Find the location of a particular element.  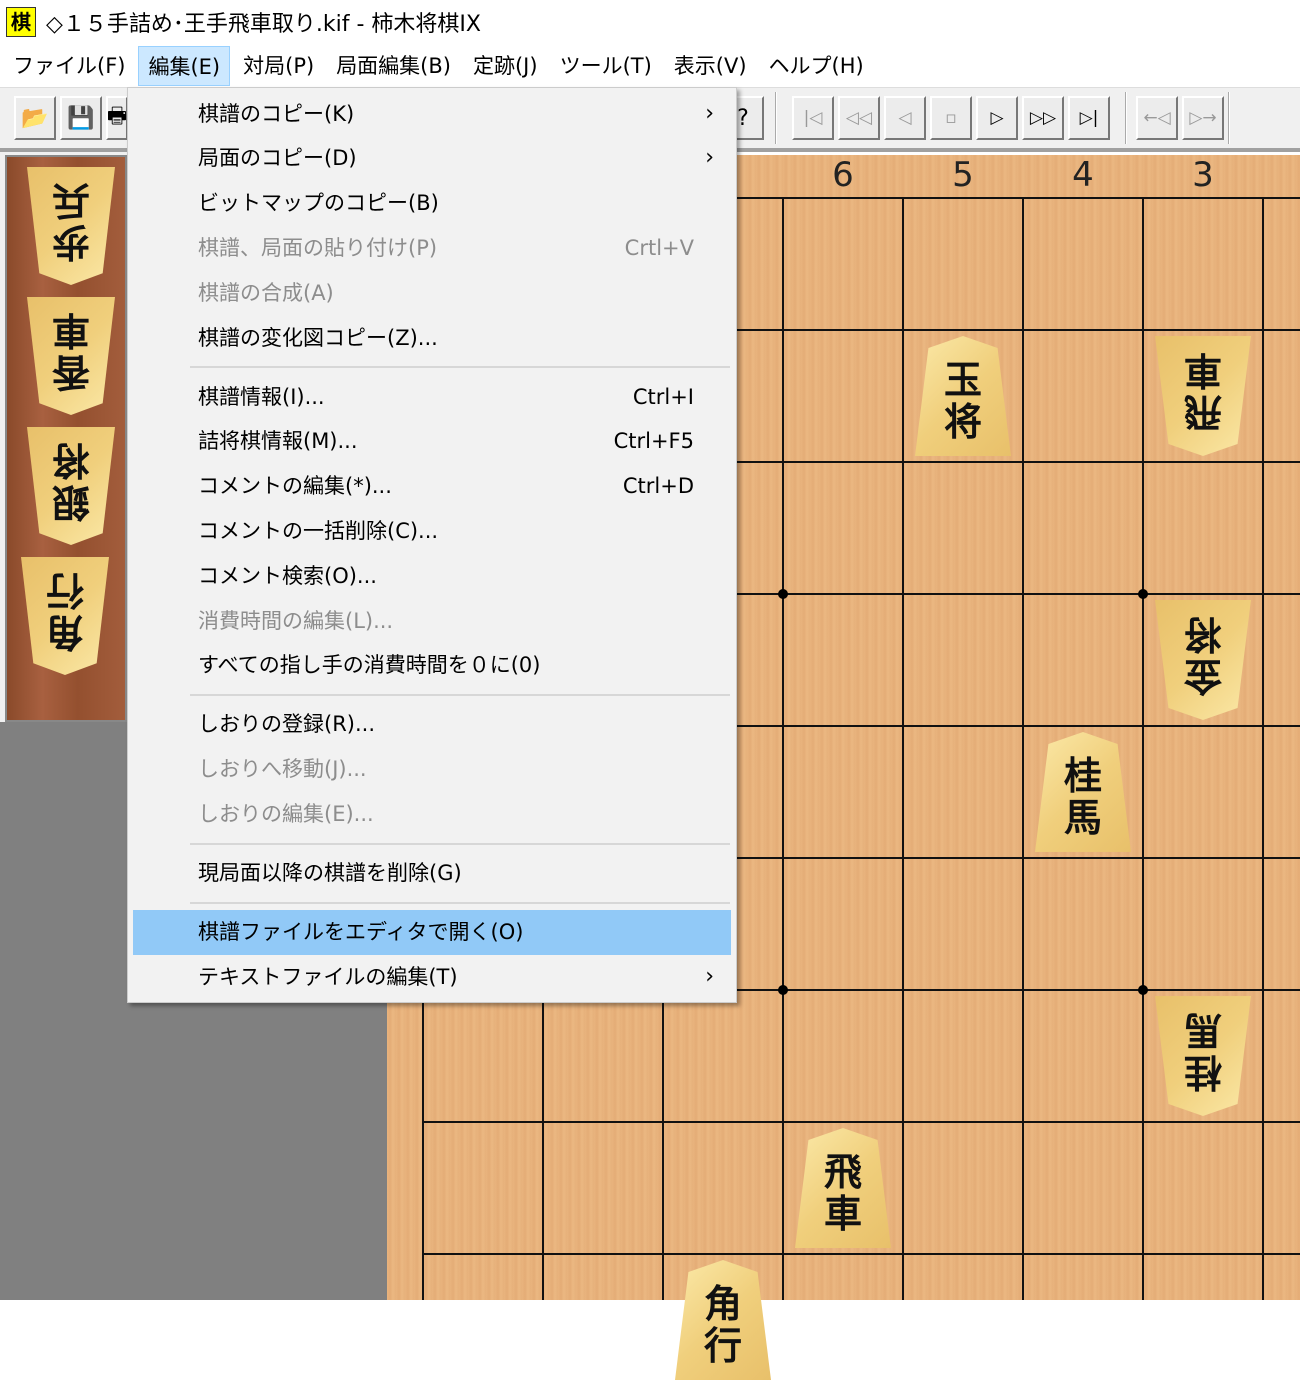

forward-icon: ▷ is located at coordinates (997, 118).